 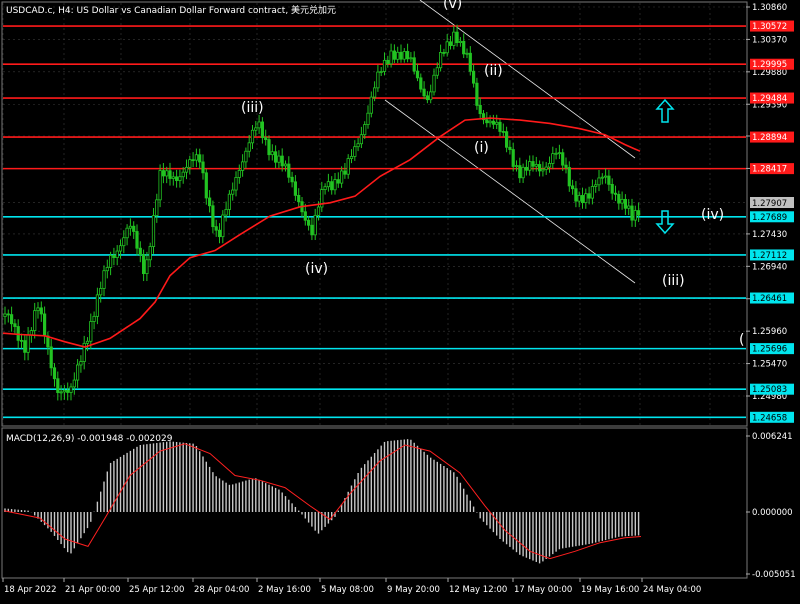 I want to click on time-tick-label: 2 May 16:00, so click(x=284, y=590).